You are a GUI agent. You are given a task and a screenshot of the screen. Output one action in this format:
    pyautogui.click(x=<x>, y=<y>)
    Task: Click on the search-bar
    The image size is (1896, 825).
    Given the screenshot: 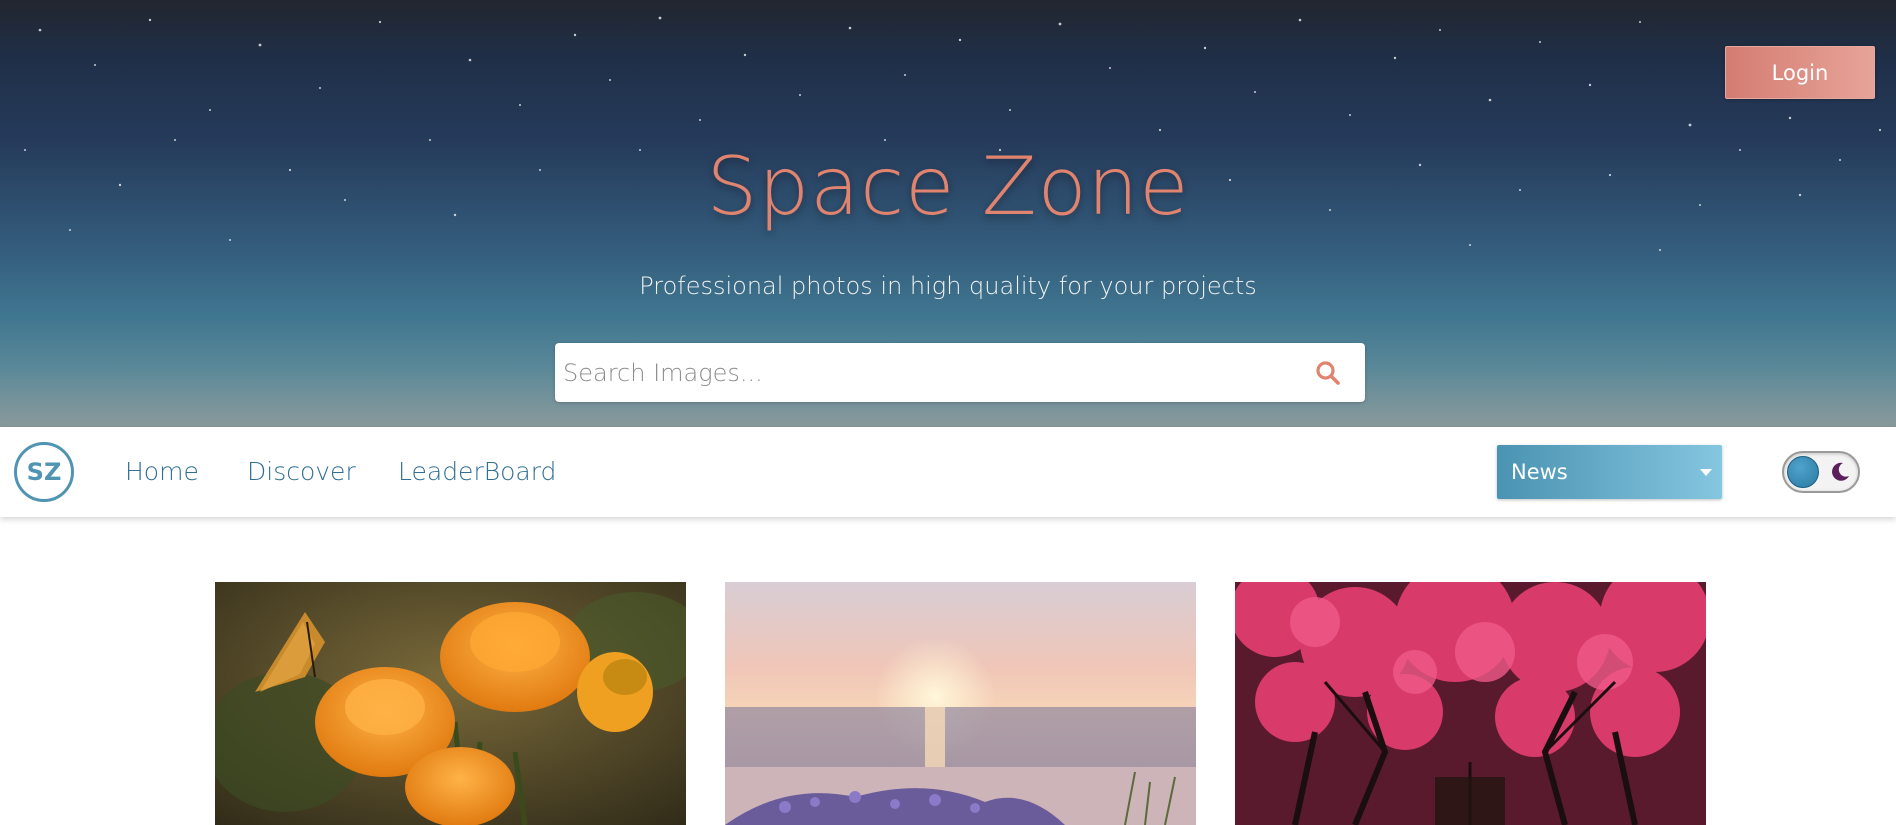 What is the action you would take?
    pyautogui.click(x=960, y=372)
    